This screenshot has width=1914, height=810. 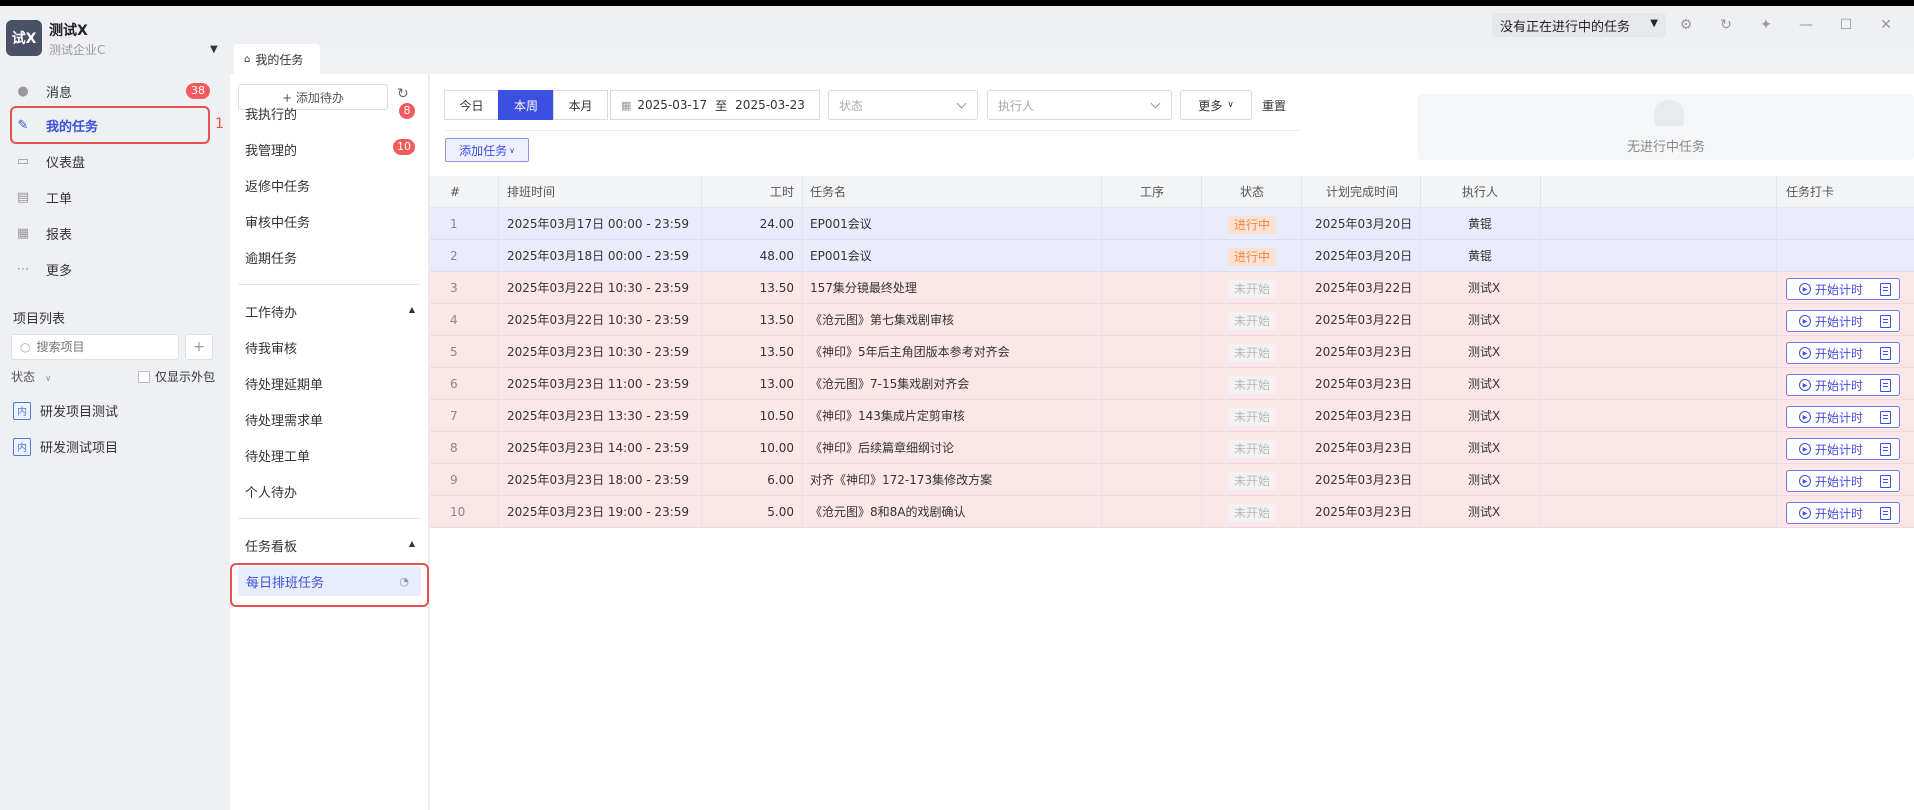 What do you see at coordinates (176, 376) in the screenshot?
I see `outsource-only-checkbox: 仅显示外包` at bounding box center [176, 376].